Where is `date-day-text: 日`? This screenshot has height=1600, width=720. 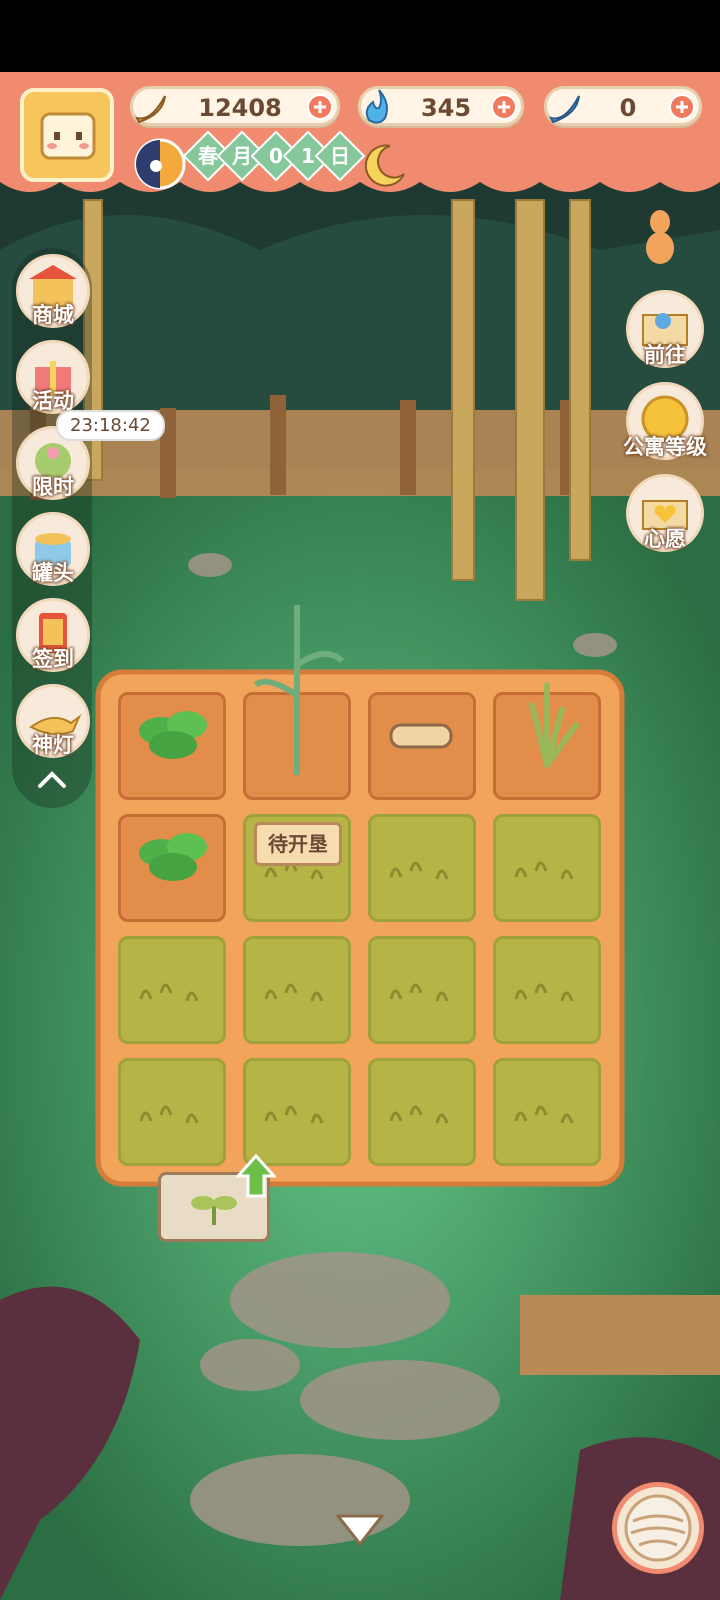
date-day-text: 日 is located at coordinates (340, 156).